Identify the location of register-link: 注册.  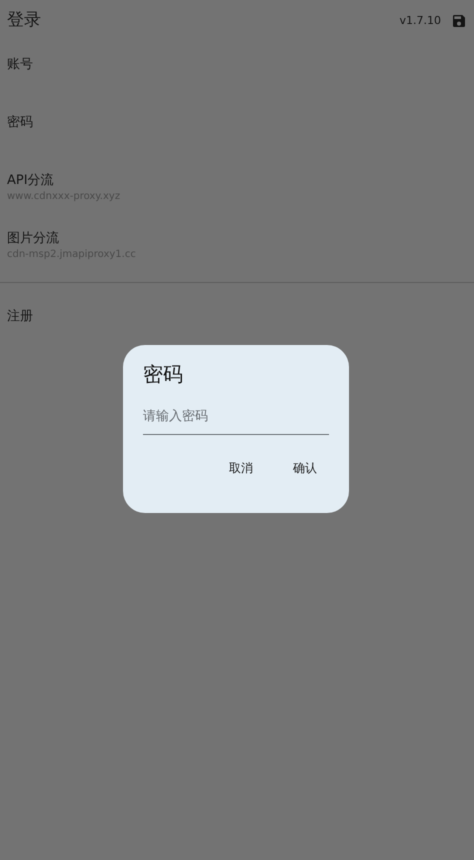
(20, 316).